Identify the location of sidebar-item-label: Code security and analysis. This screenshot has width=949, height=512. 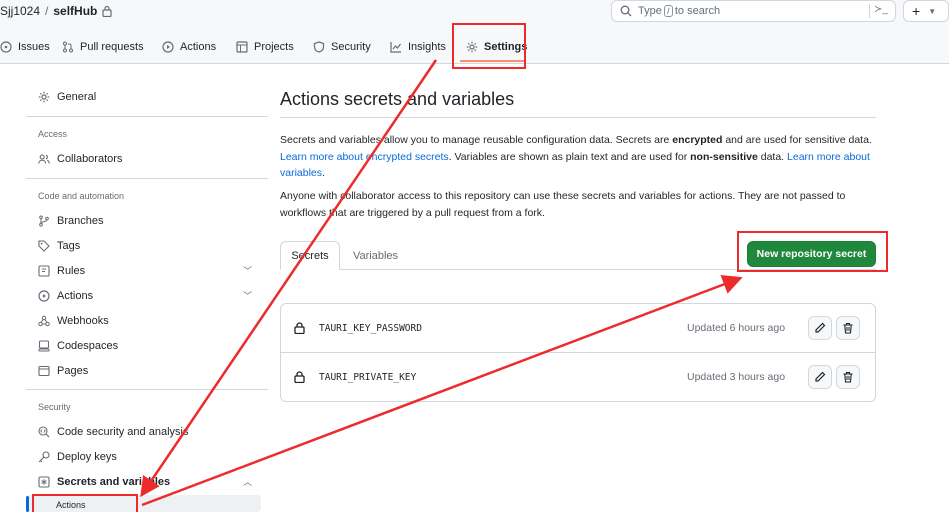
(123, 432).